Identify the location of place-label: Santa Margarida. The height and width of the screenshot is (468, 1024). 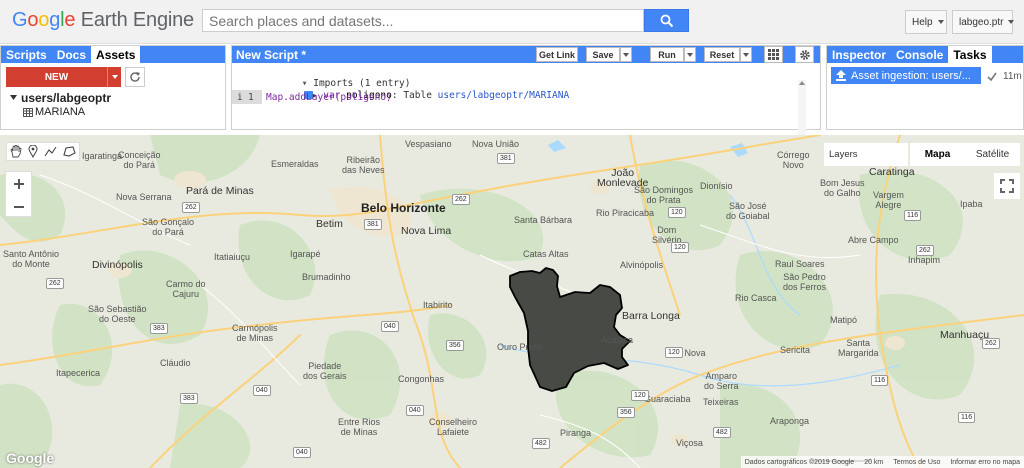
(858, 348).